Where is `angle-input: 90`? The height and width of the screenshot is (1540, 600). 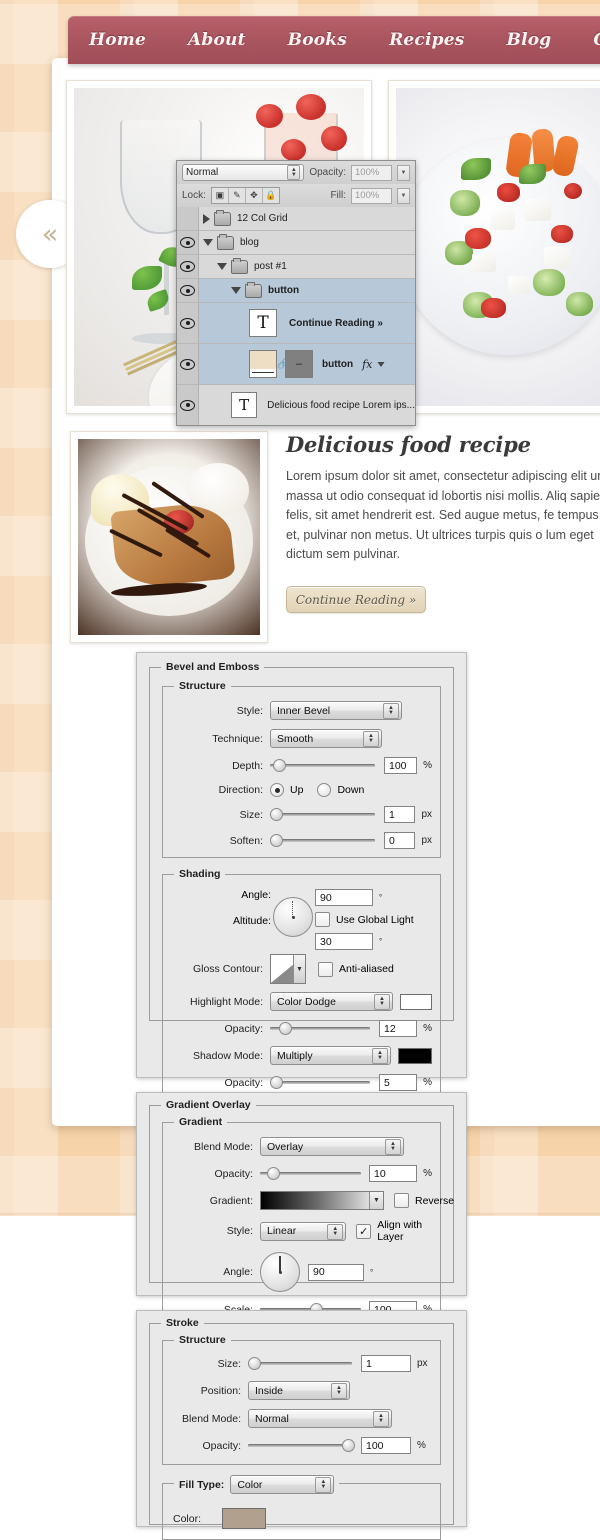 angle-input: 90 is located at coordinates (344, 897).